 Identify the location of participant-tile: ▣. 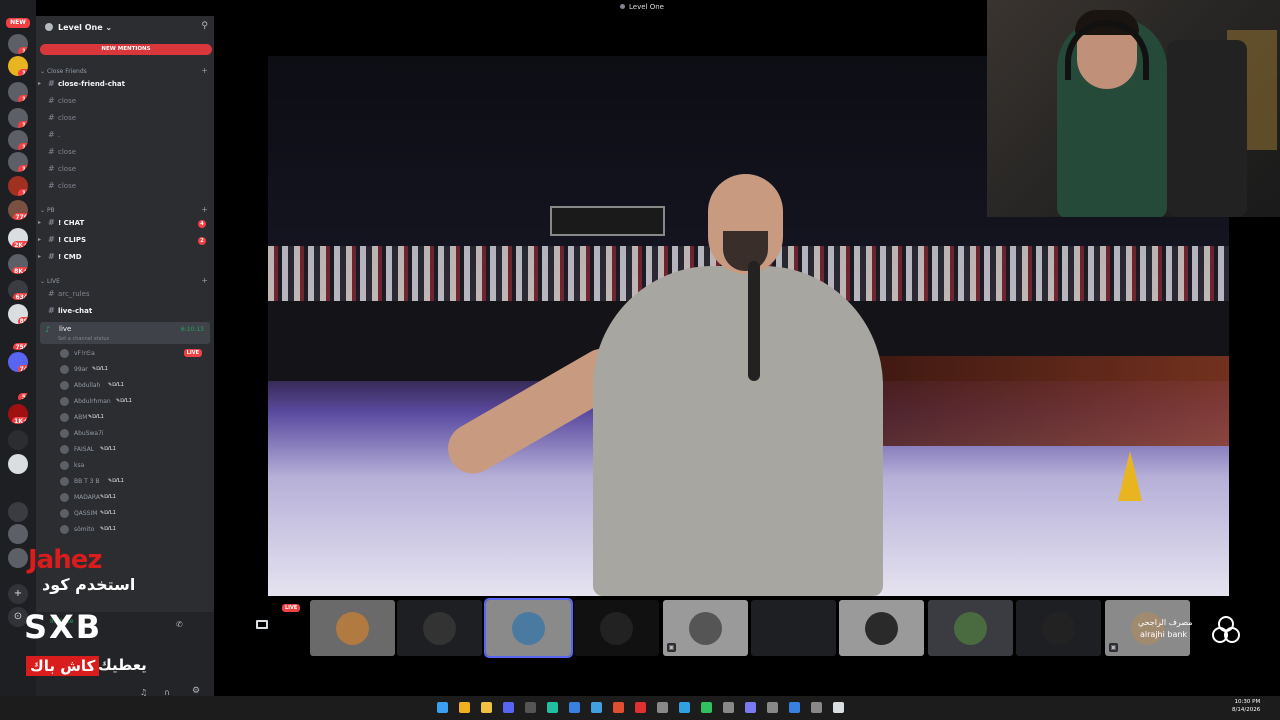
(705, 628).